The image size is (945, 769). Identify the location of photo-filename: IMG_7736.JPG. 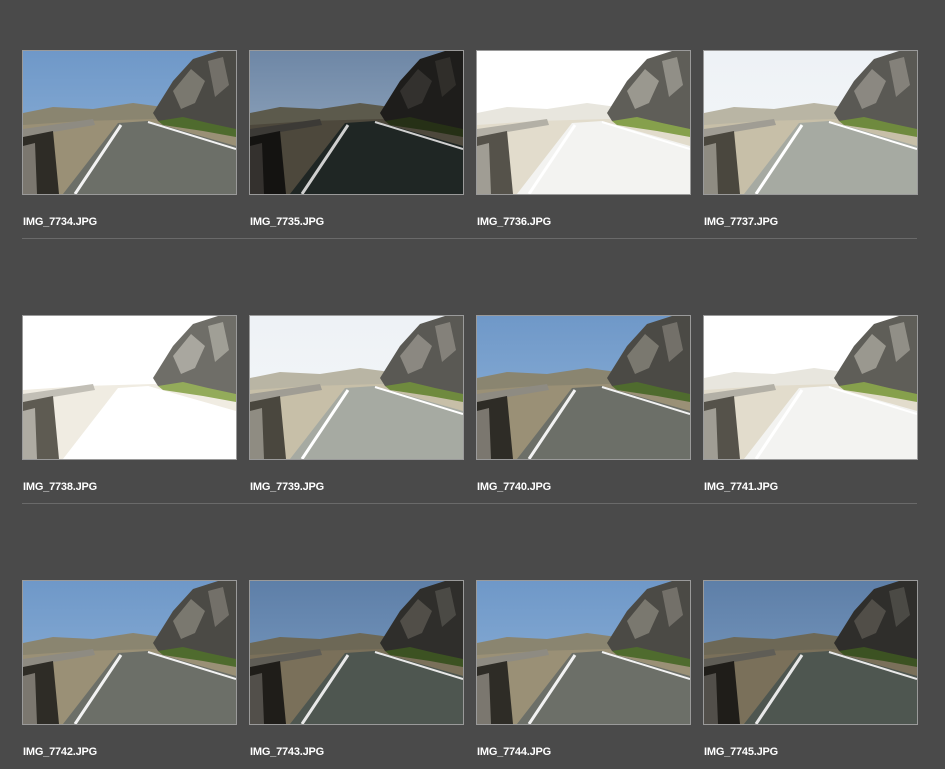
(514, 222).